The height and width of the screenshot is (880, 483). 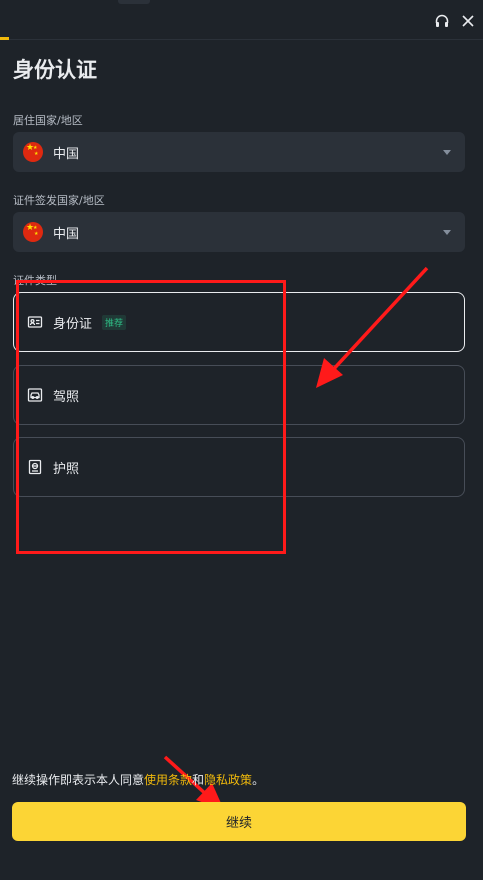 I want to click on agreement-suffix: 。, so click(x=258, y=780).